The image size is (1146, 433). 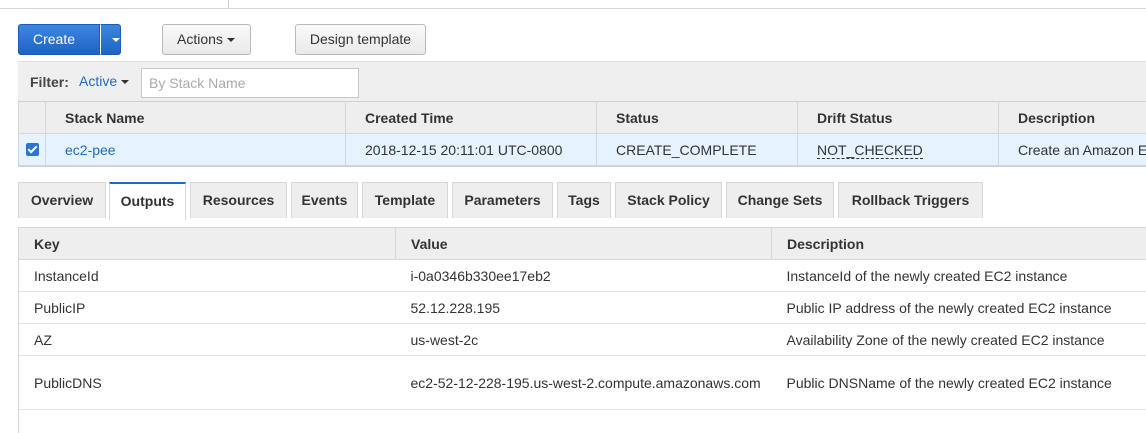 What do you see at coordinates (405, 200) in the screenshot?
I see `tab-template: Template` at bounding box center [405, 200].